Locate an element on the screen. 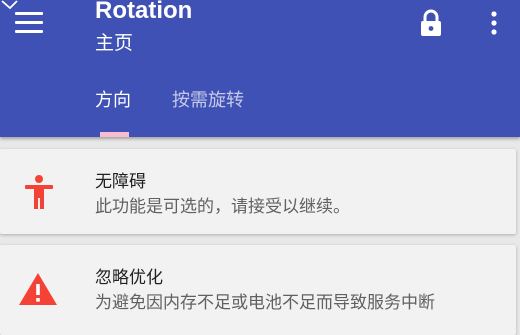 The height and width of the screenshot is (335, 520). accessibility-icon is located at coordinates (39, 192).